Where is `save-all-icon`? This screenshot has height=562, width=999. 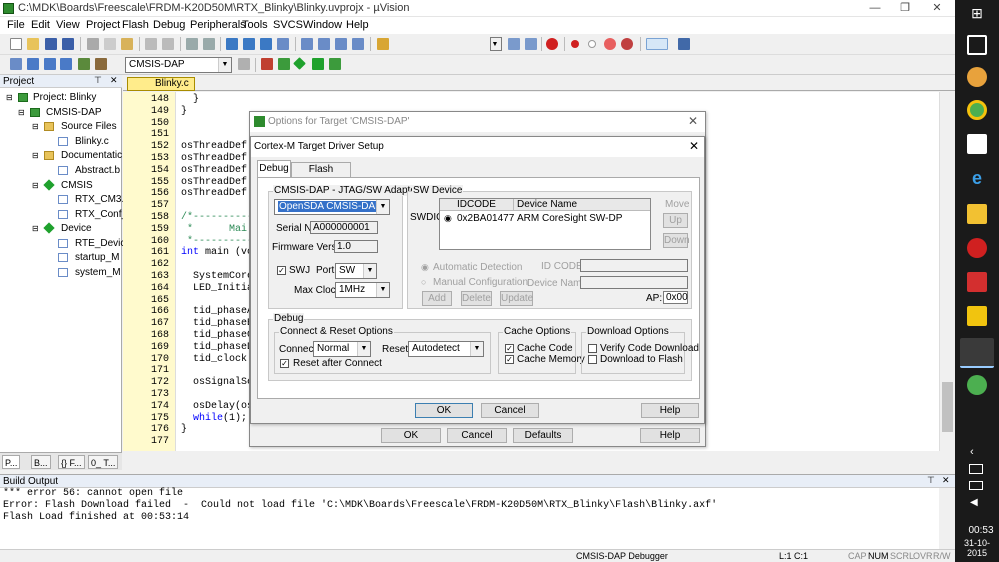
save-all-icon is located at coordinates (68, 44).